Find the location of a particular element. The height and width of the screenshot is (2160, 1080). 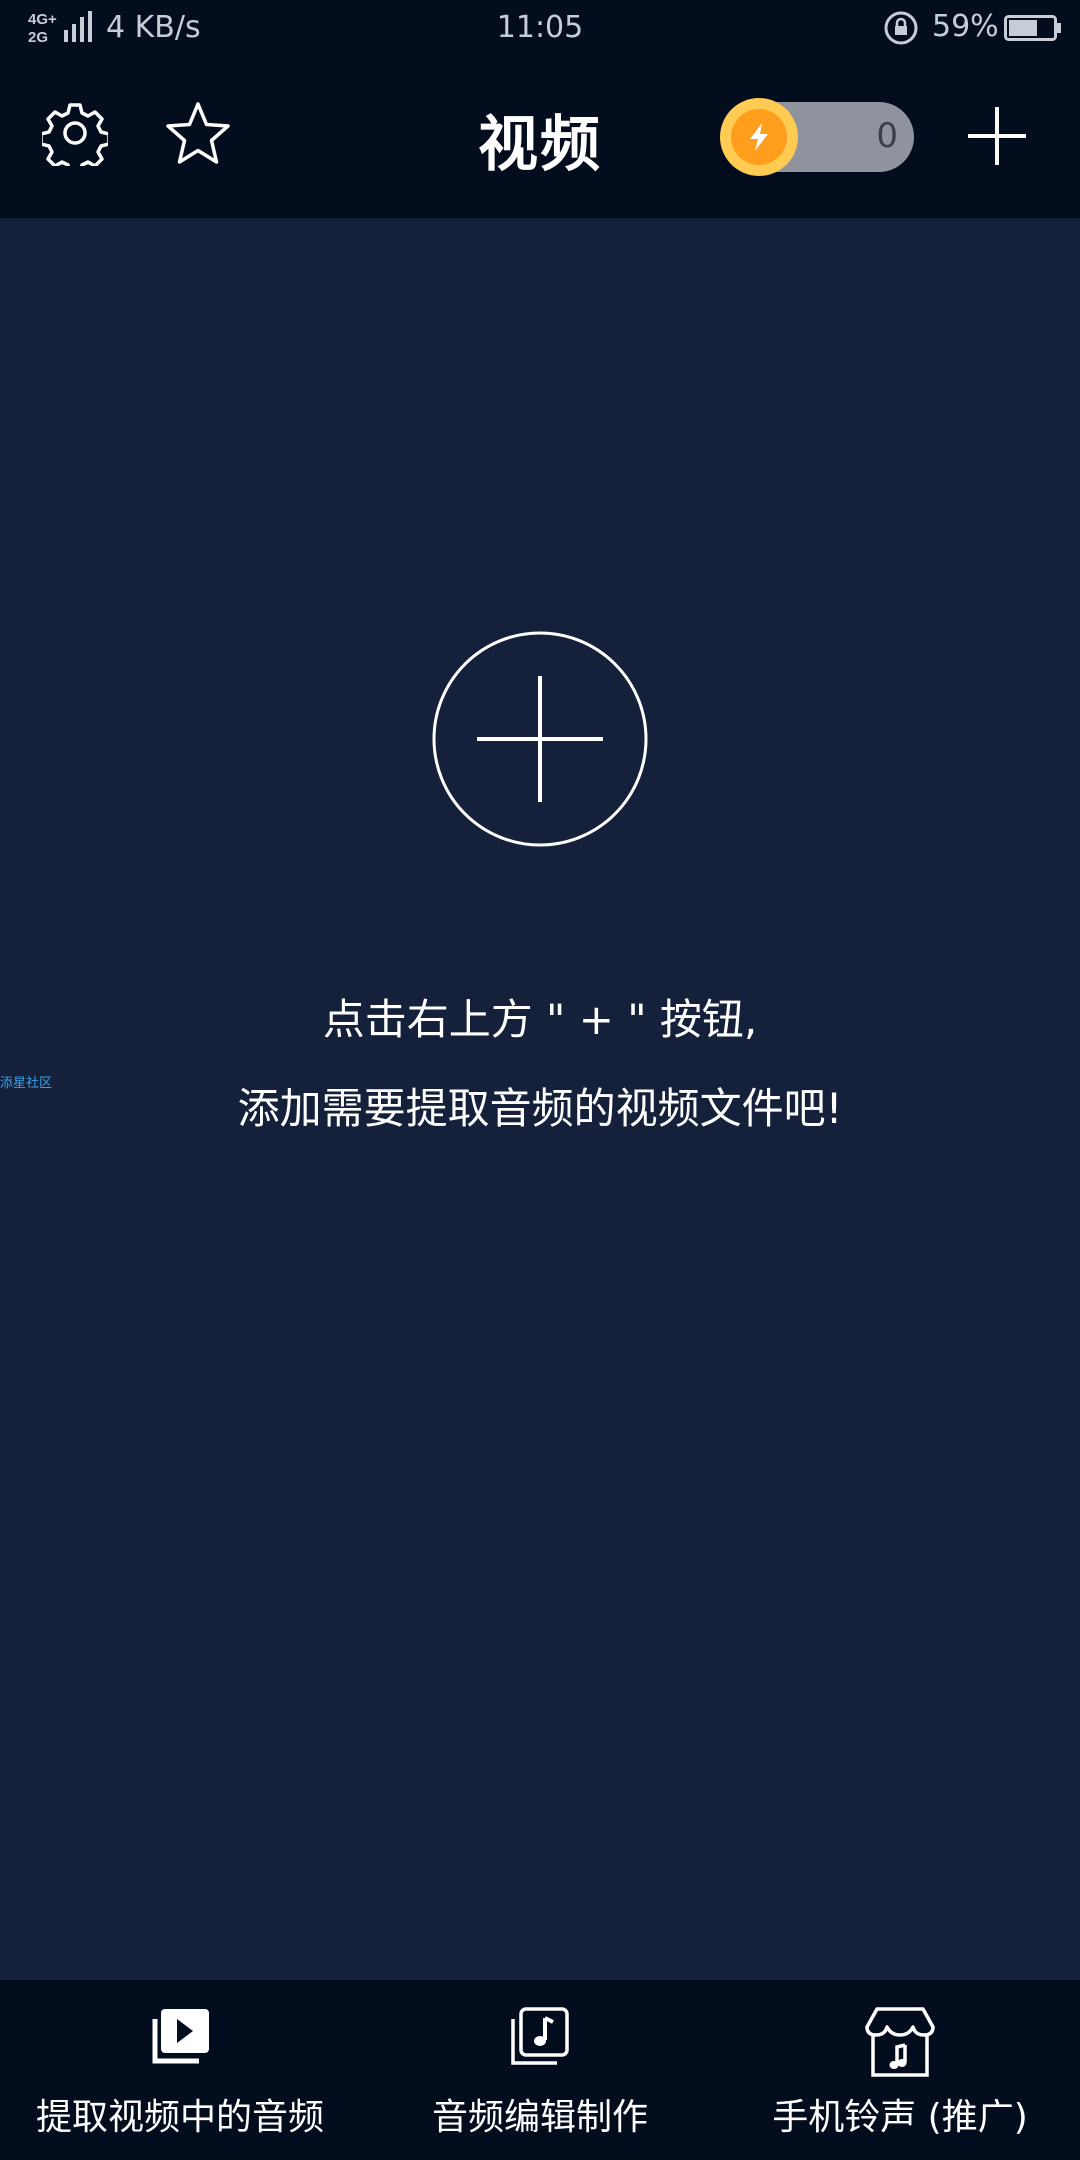

page-title: 视频 is located at coordinates (540, 145).